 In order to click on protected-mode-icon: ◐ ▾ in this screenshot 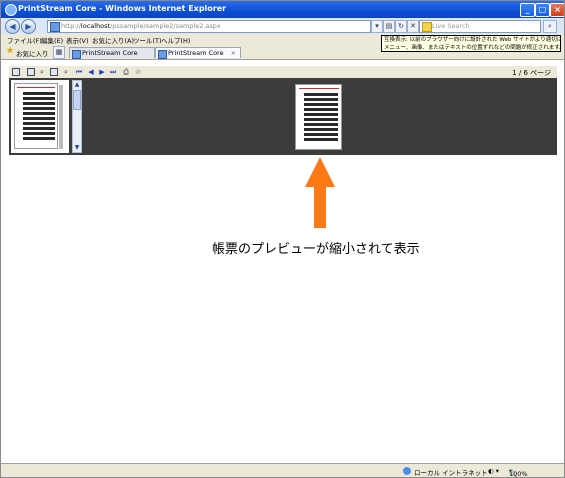, I will do `click(493, 471)`.